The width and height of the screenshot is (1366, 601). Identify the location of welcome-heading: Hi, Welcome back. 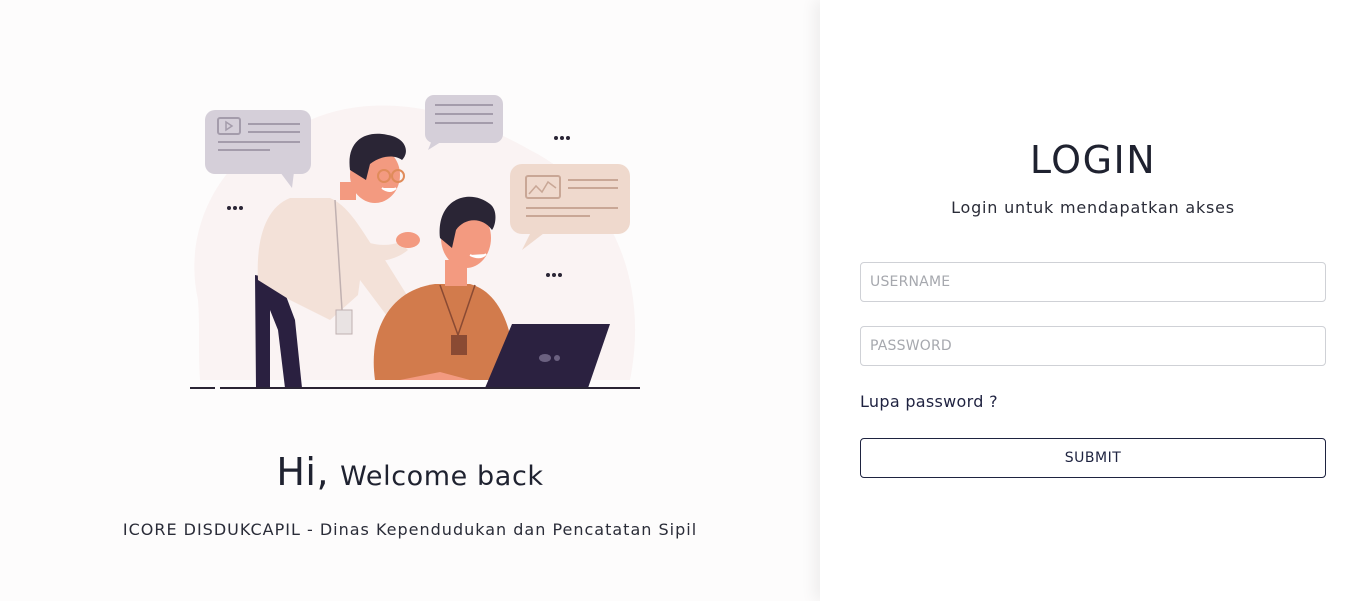
(410, 472).